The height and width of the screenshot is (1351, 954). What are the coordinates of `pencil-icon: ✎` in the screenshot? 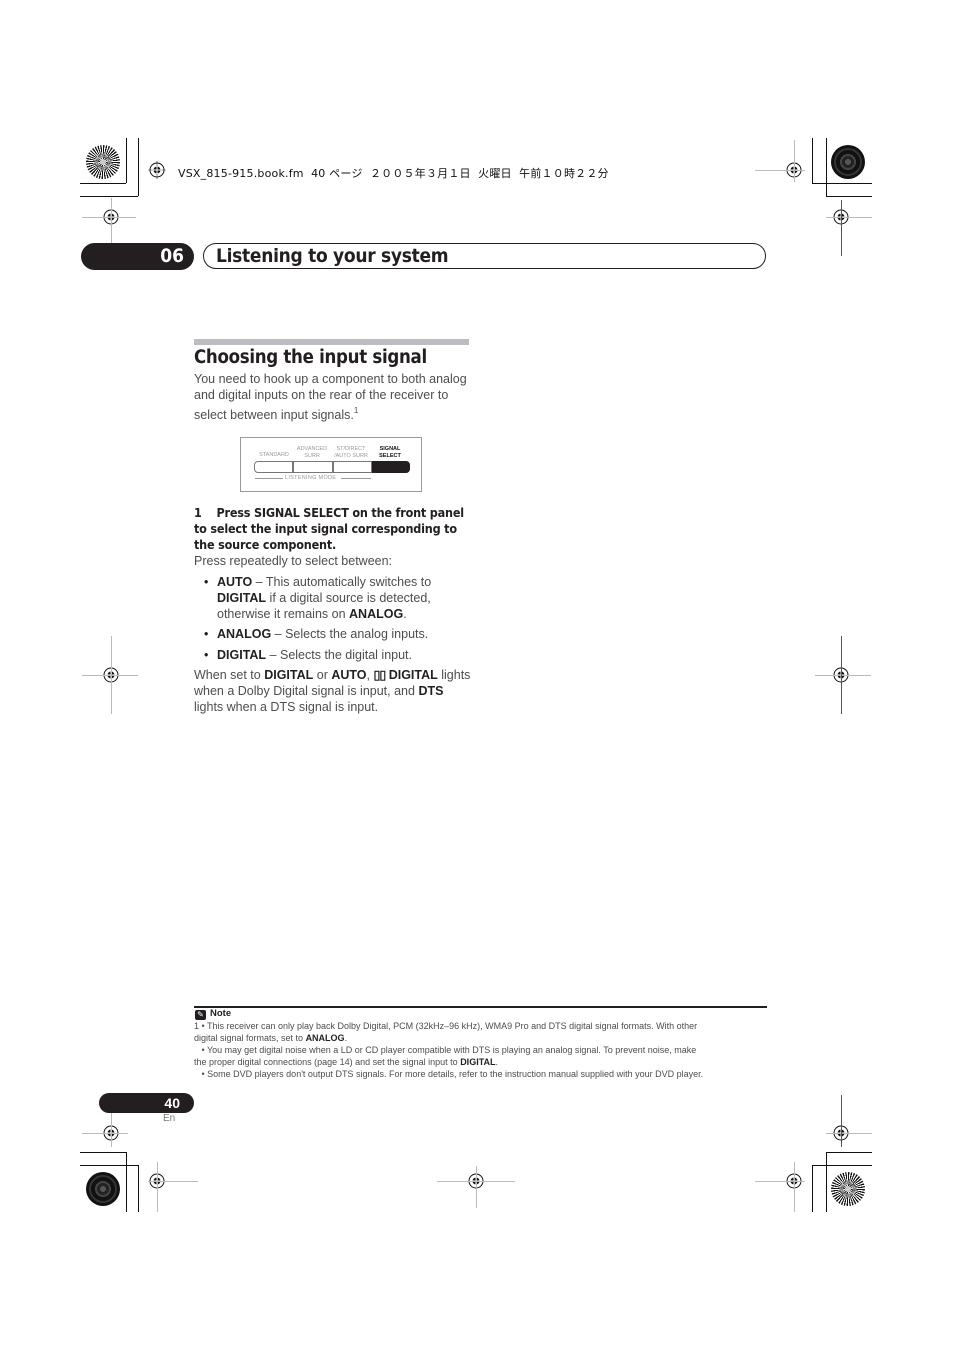 It's located at (200, 1015).